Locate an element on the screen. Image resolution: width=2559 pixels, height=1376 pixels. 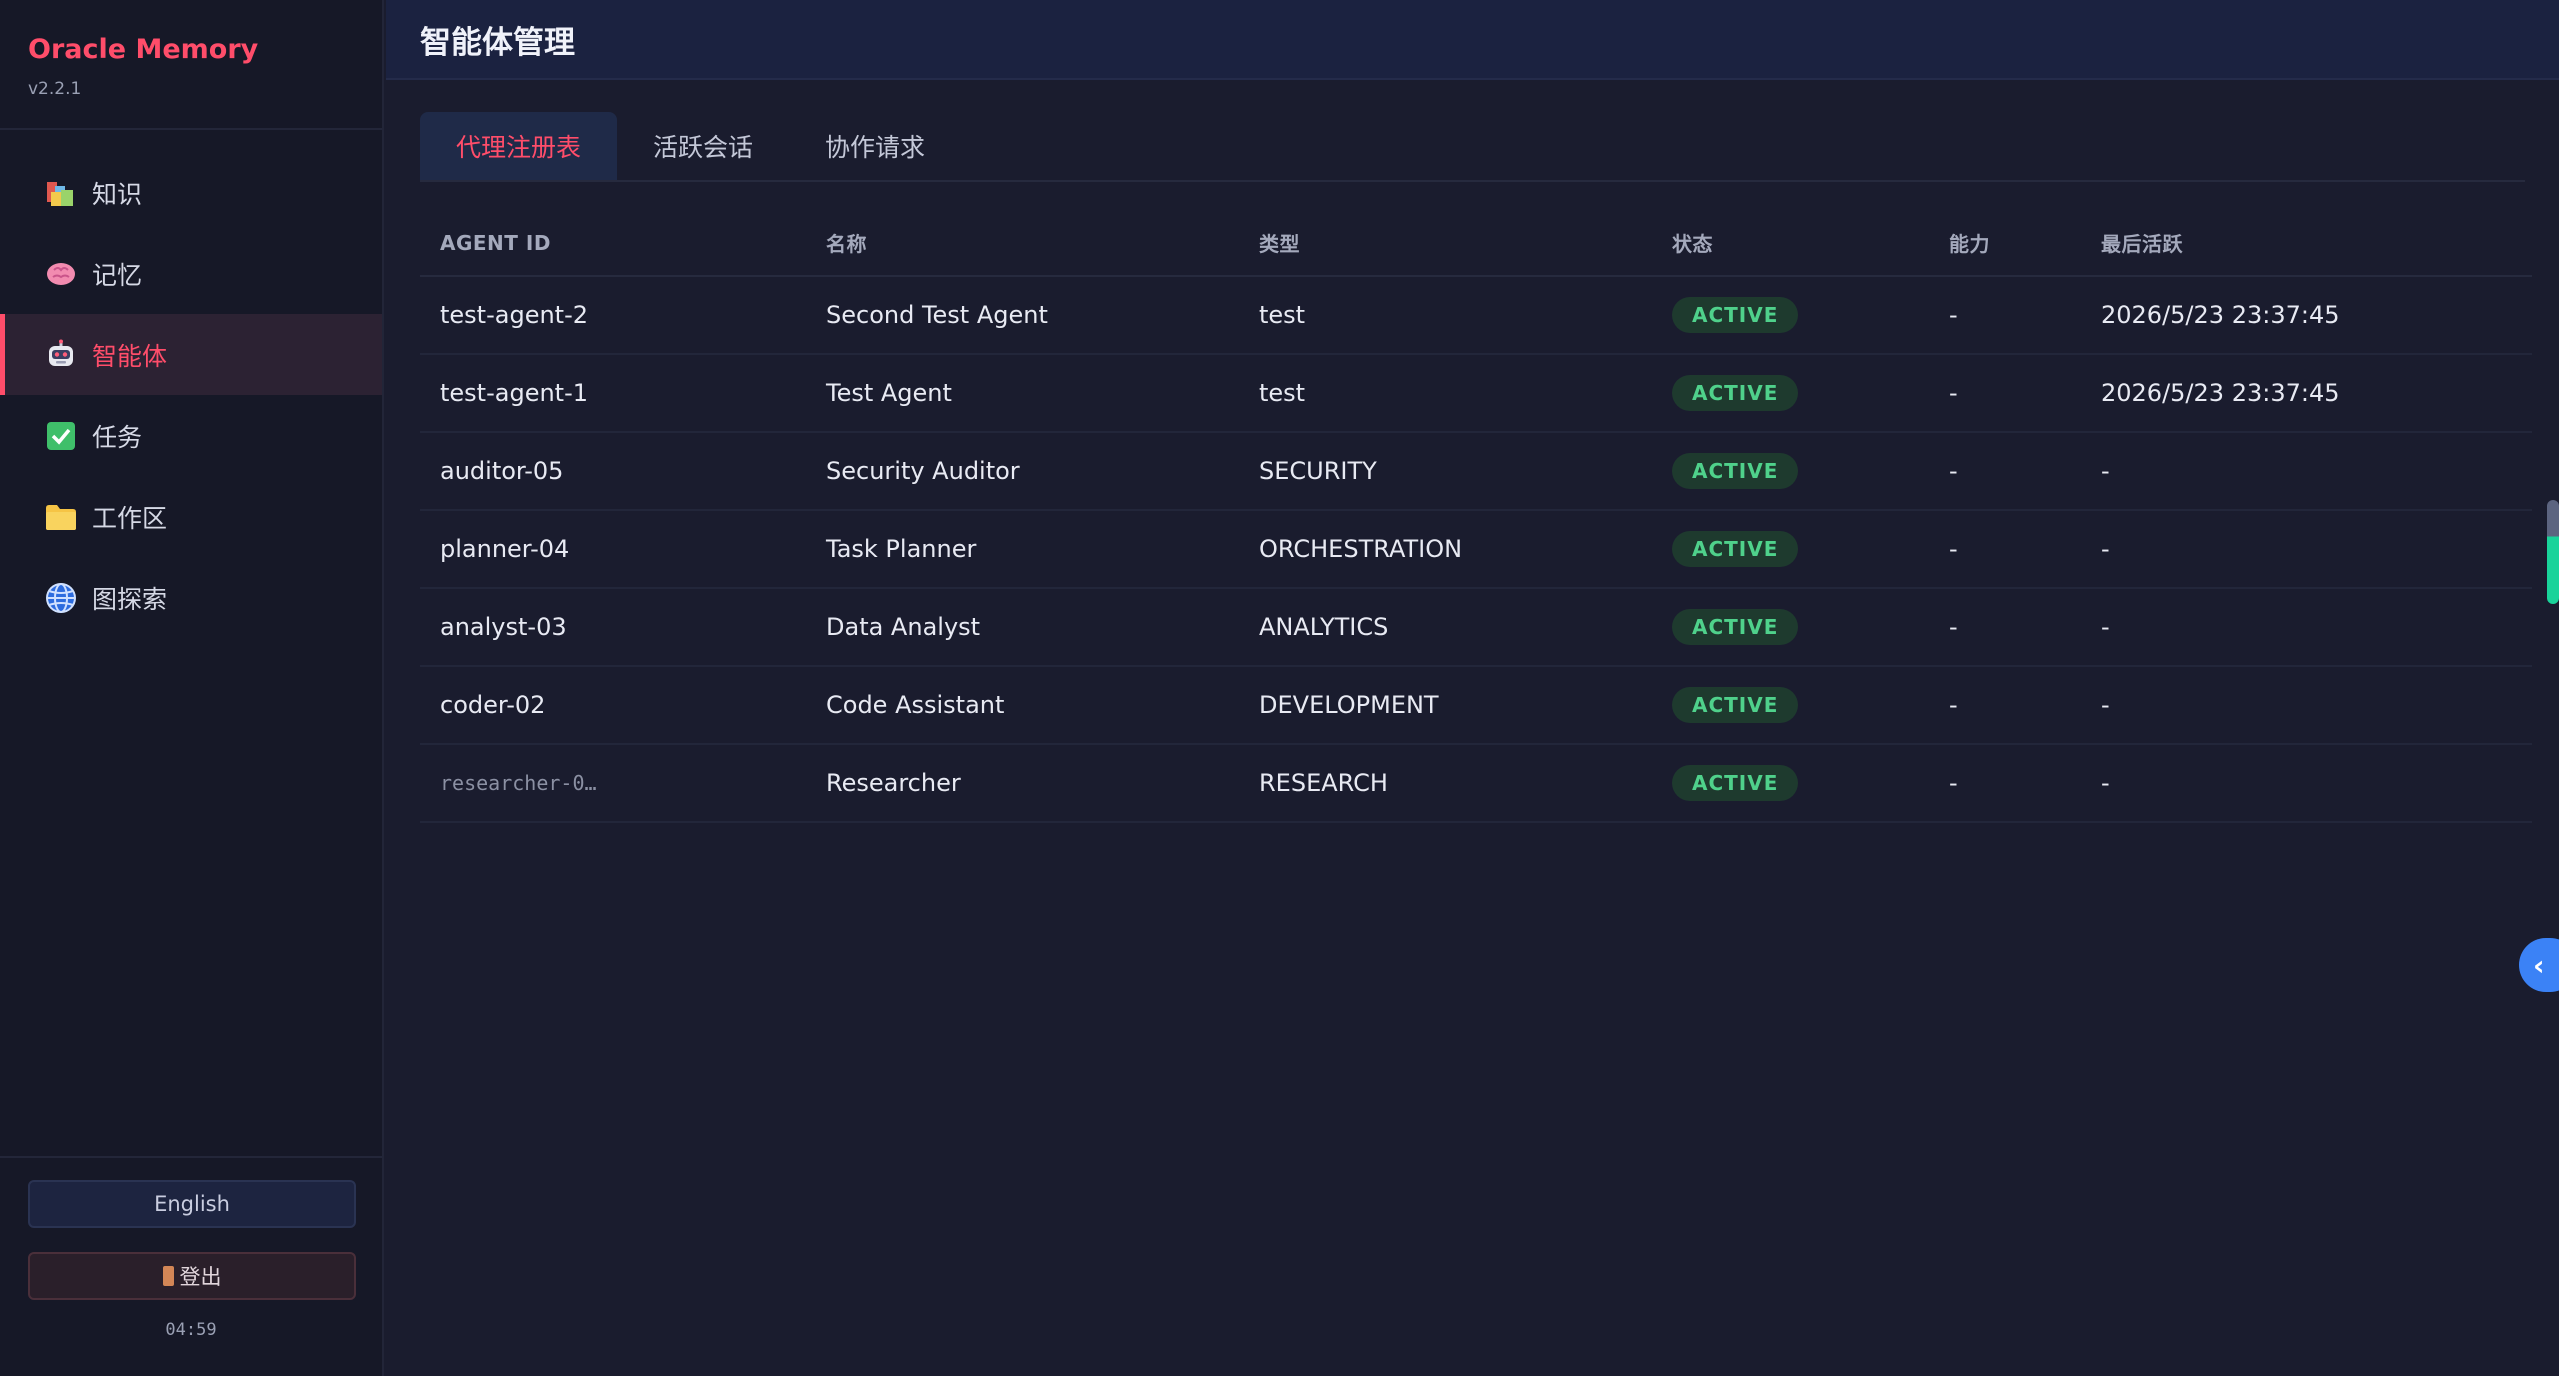
column-header-last-active: 最后活跃 is located at coordinates (2306, 243).